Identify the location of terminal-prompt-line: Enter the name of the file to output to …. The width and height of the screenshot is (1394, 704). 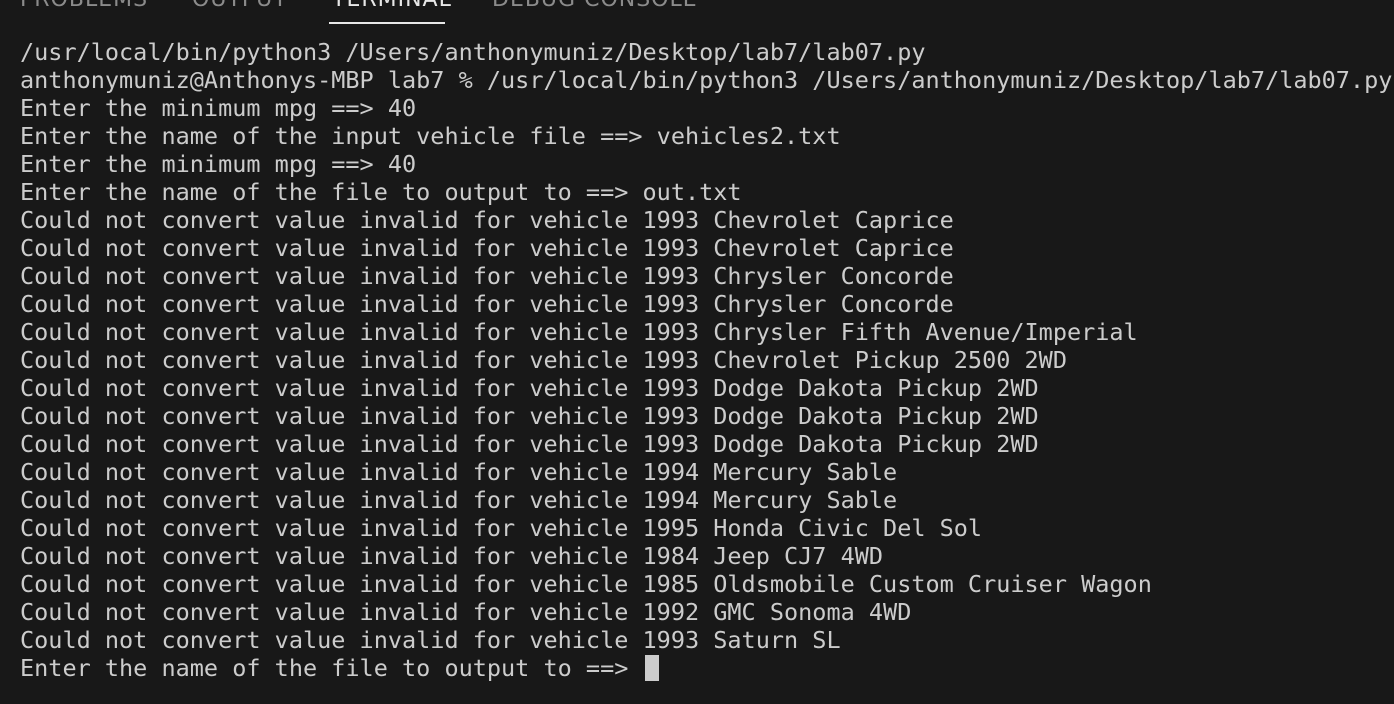
(705, 668).